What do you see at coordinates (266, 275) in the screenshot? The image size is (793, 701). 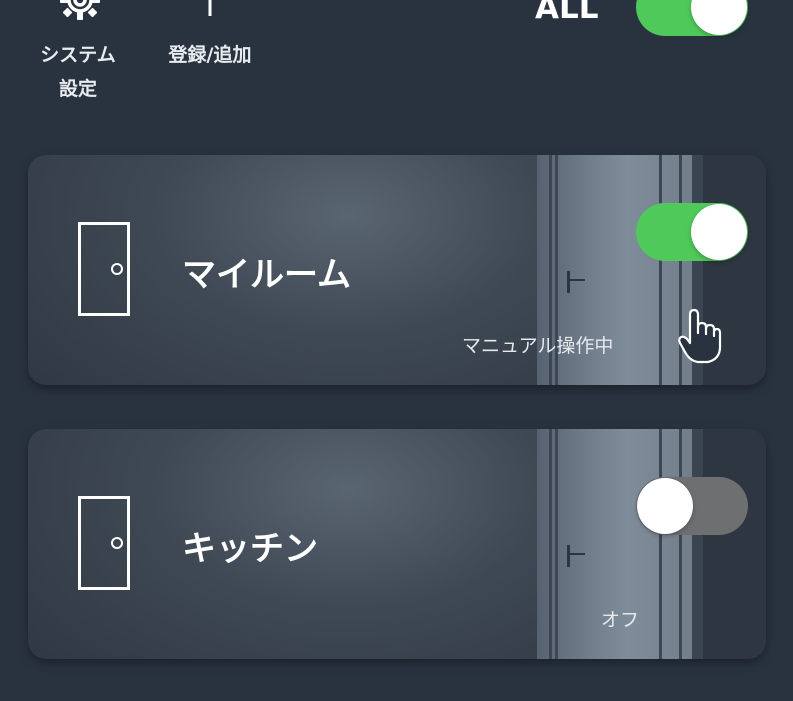 I see `room-name: マイルーム` at bounding box center [266, 275].